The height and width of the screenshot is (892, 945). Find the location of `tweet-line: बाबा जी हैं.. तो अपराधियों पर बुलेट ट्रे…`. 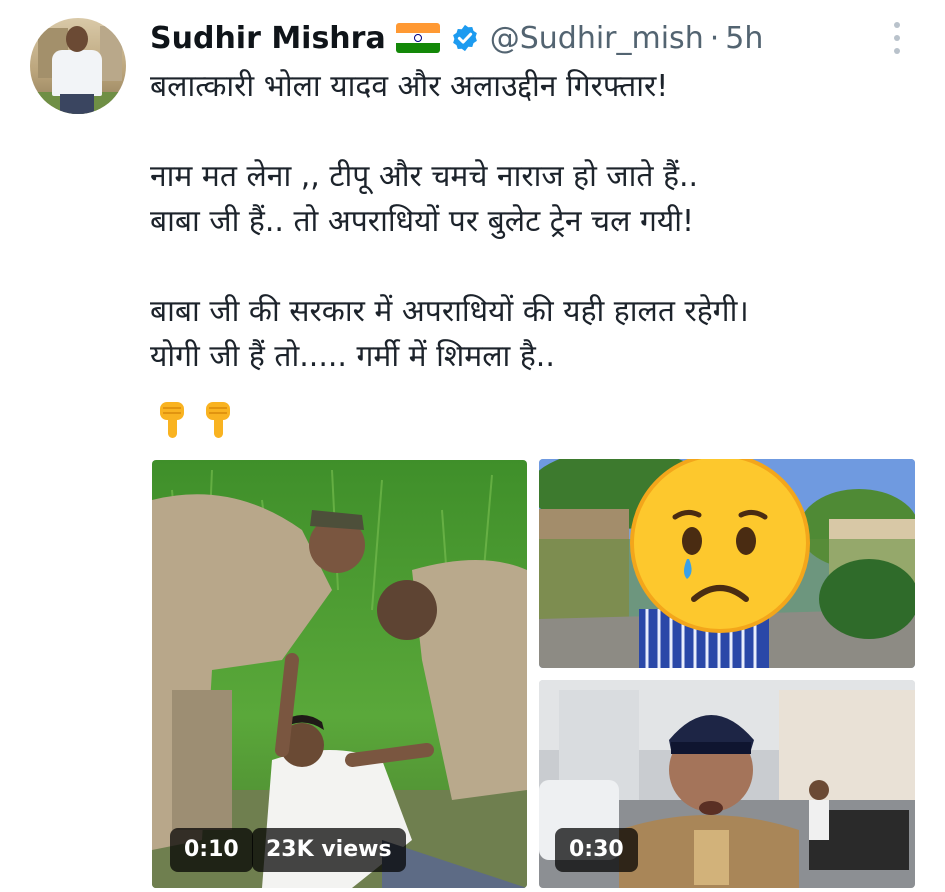

tweet-line: बाबा जी हैं.. तो अपराधियों पर बुलेट ट्रे… is located at coordinates (422, 221).